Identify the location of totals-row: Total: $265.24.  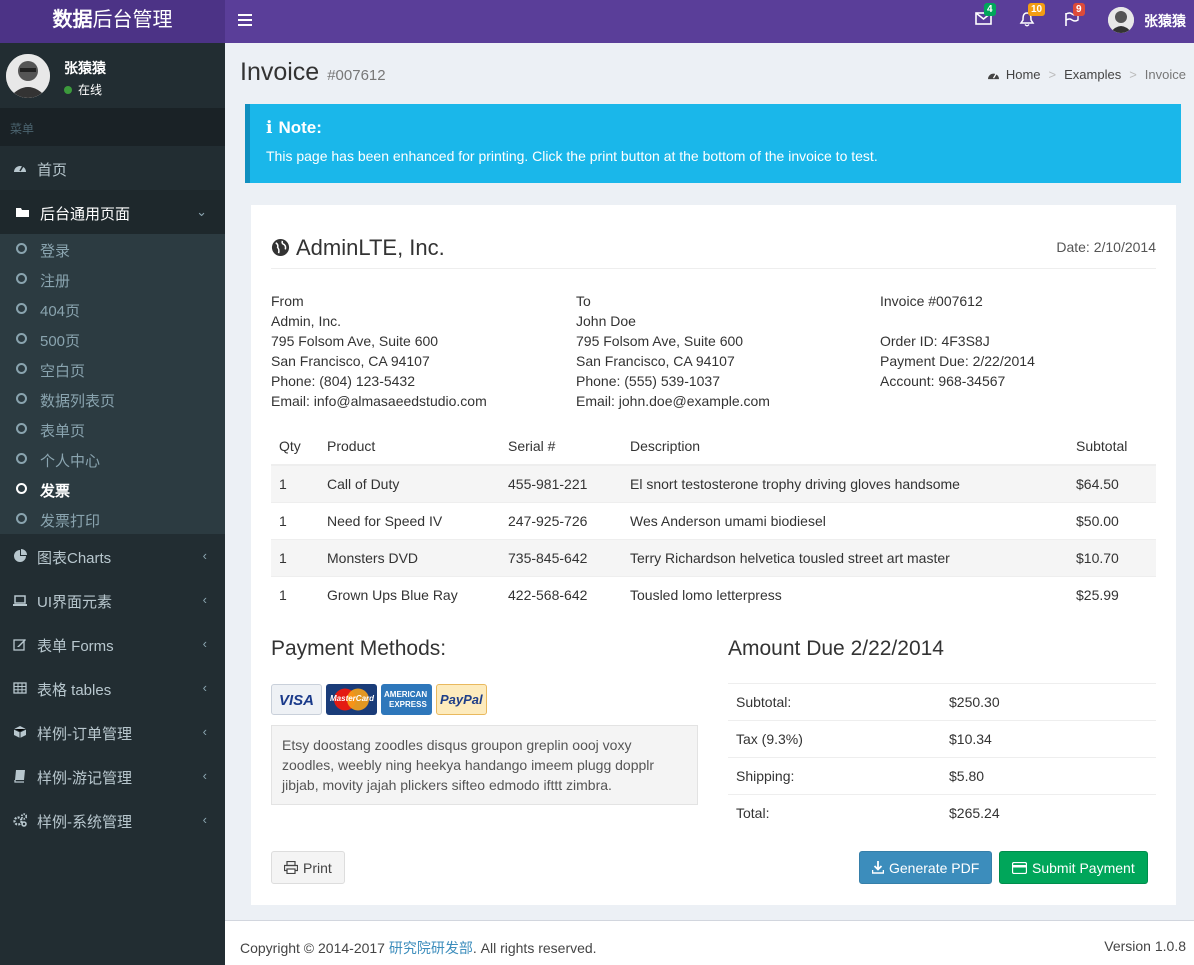
(942, 813).